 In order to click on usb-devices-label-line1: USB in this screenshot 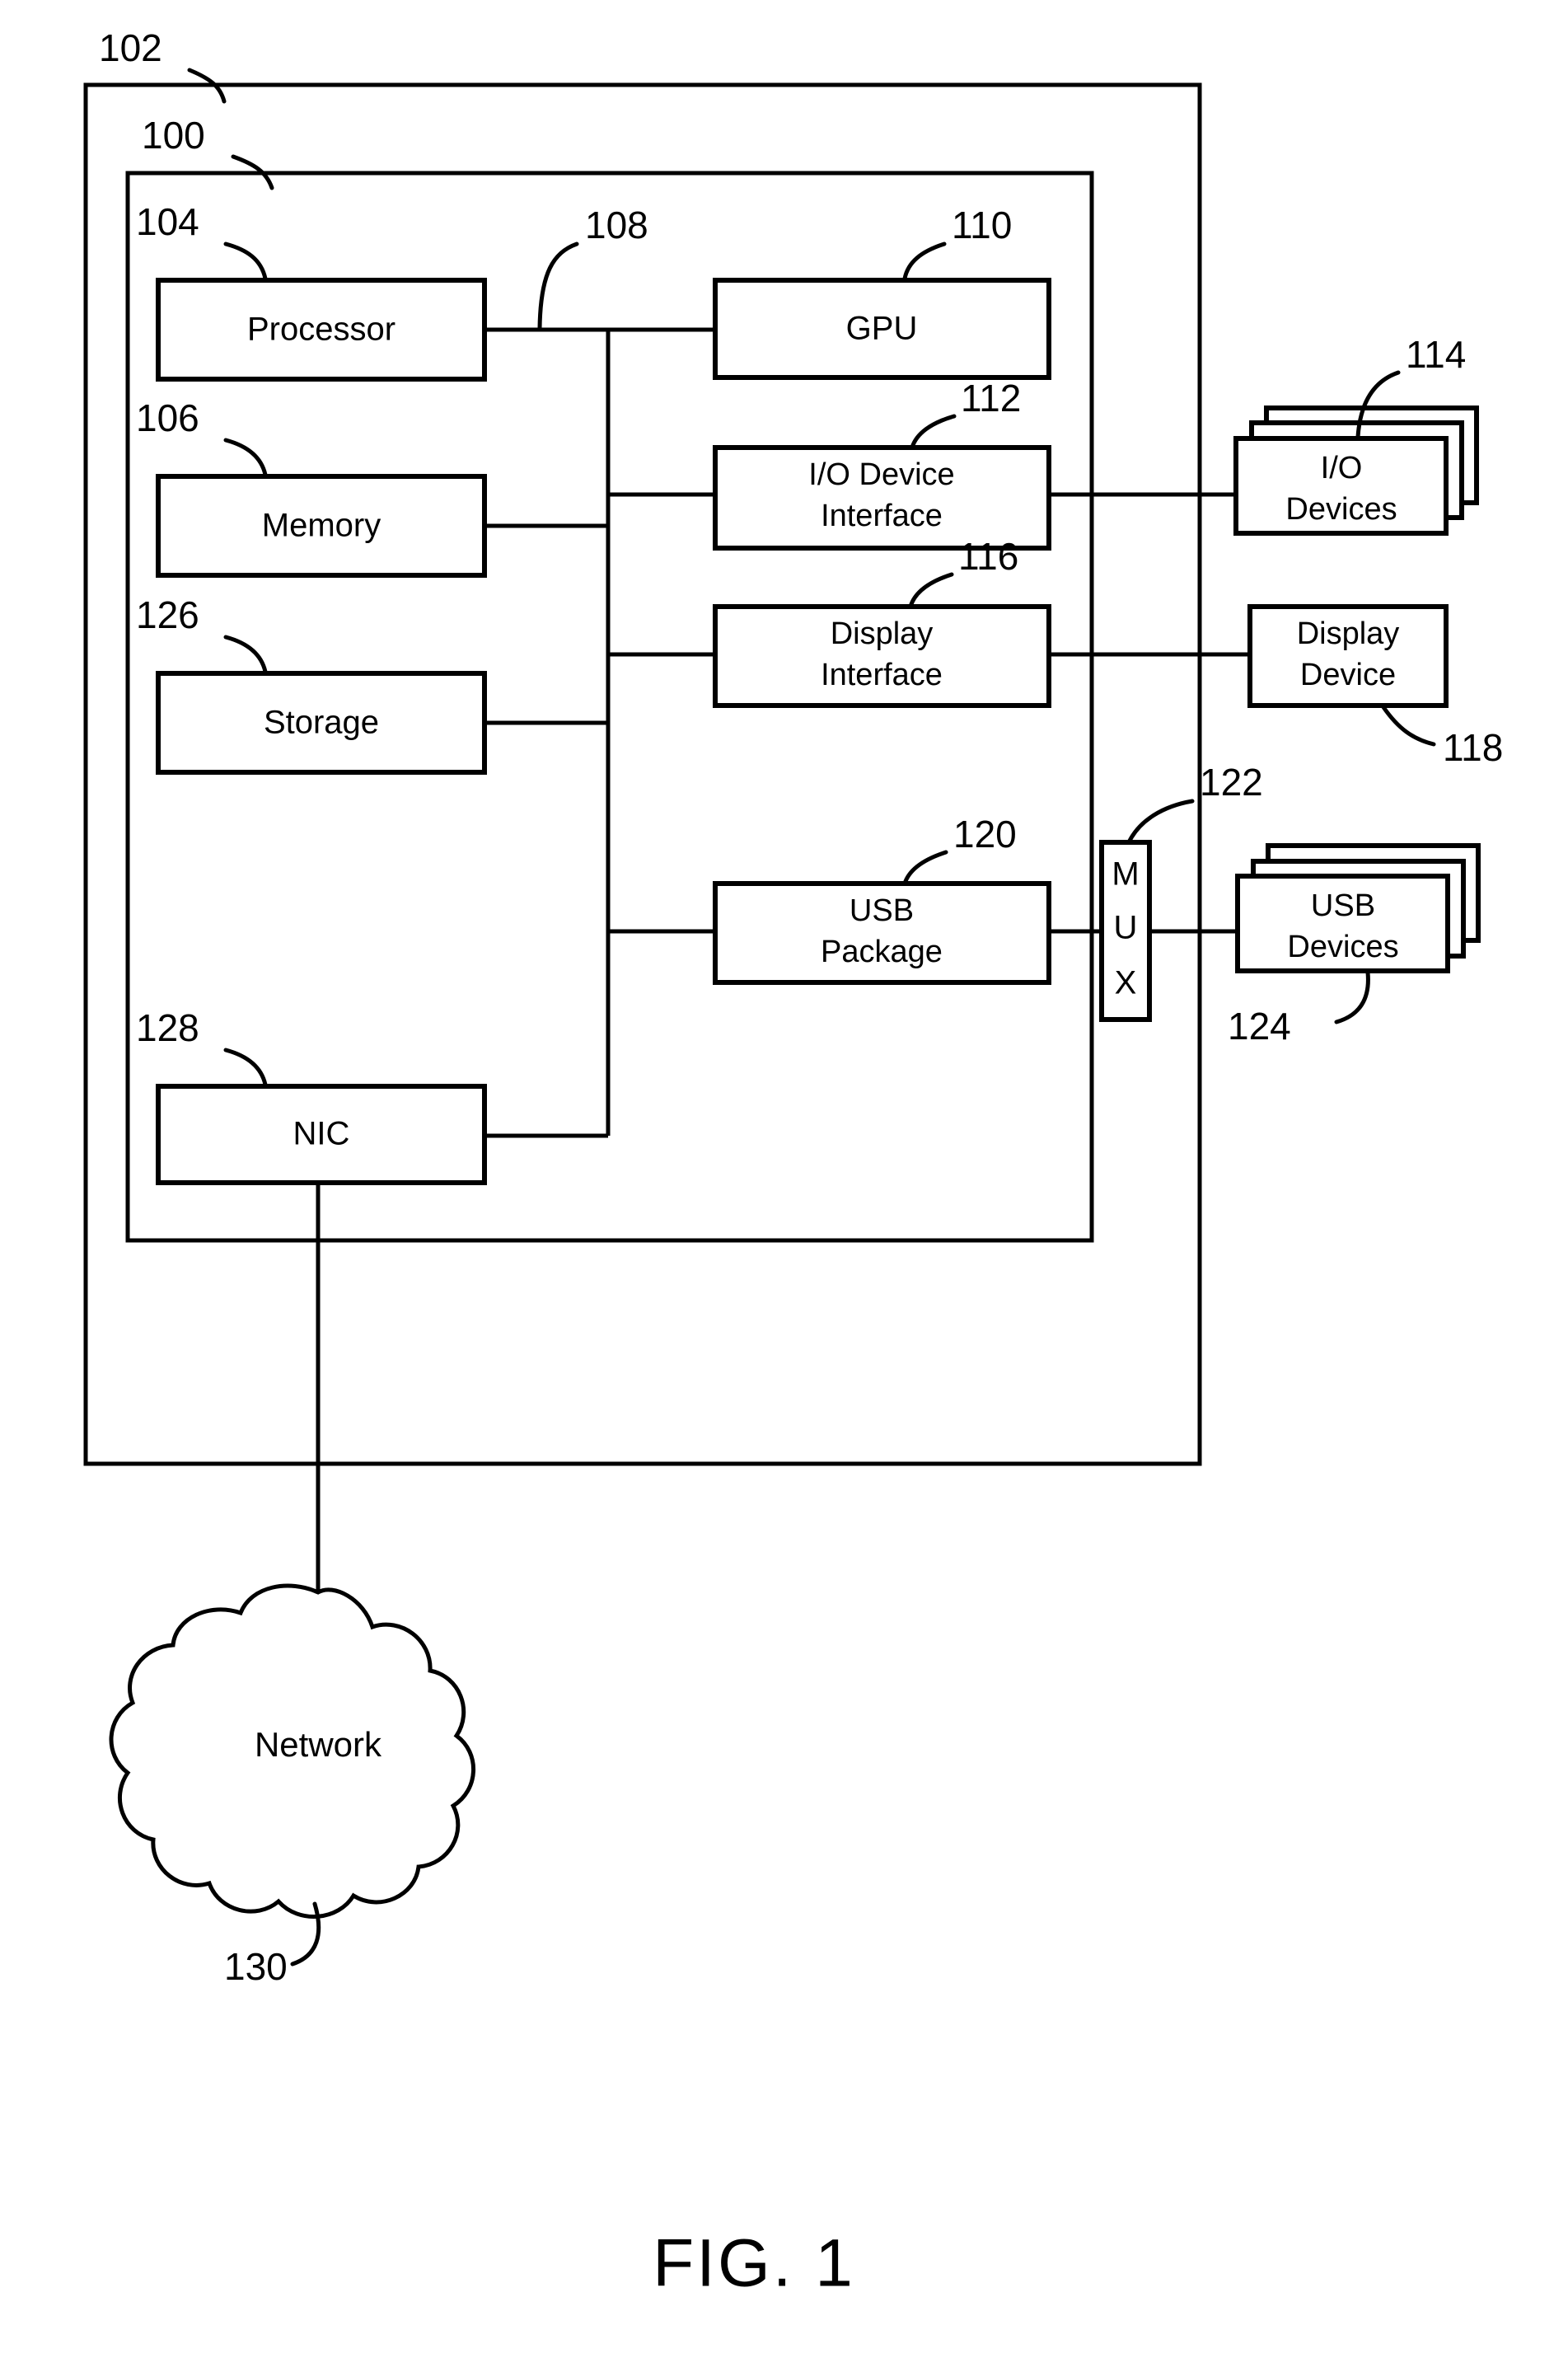, I will do `click(1343, 905)`.